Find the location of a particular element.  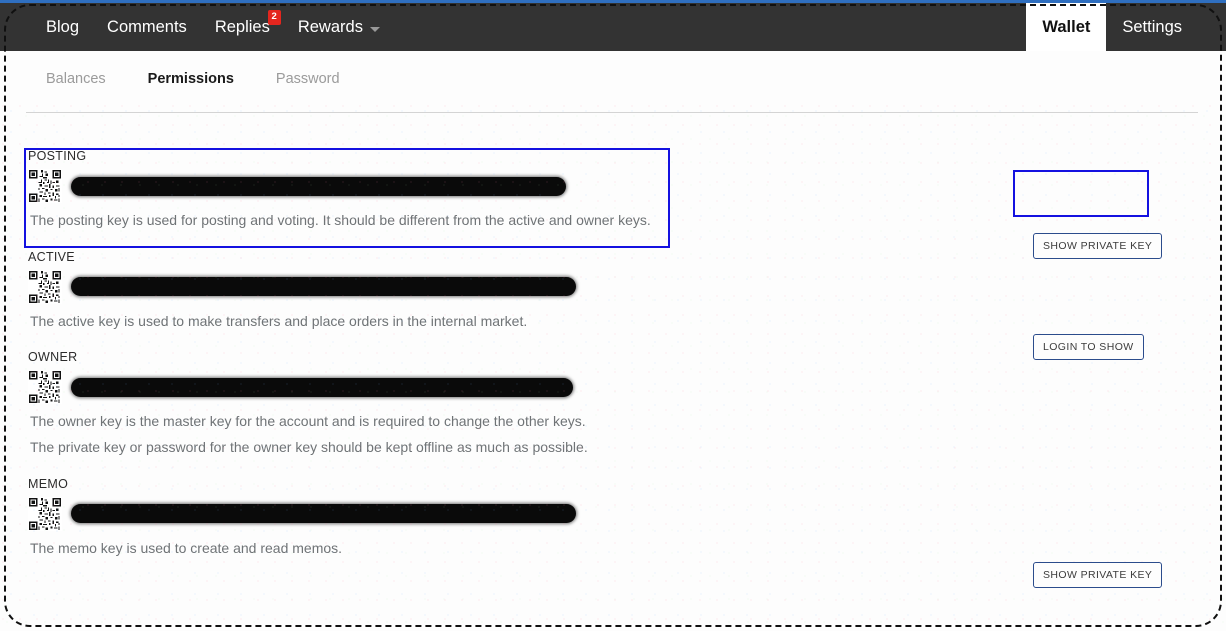

redacted-key-value-posting is located at coordinates (318, 186).